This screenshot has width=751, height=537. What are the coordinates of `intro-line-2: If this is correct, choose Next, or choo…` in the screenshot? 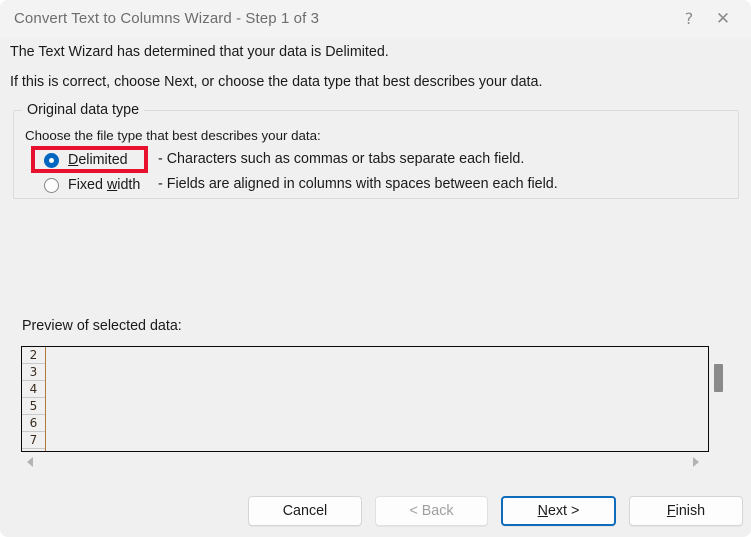 It's located at (276, 82).